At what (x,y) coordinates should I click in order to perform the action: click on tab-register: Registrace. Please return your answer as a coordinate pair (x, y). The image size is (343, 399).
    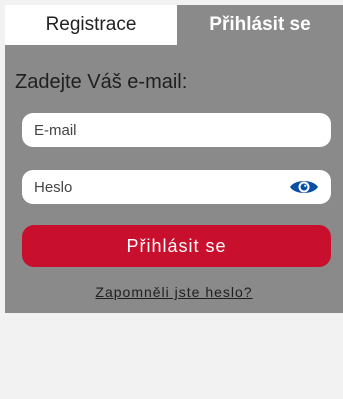
    Looking at the image, I should click on (91, 25).